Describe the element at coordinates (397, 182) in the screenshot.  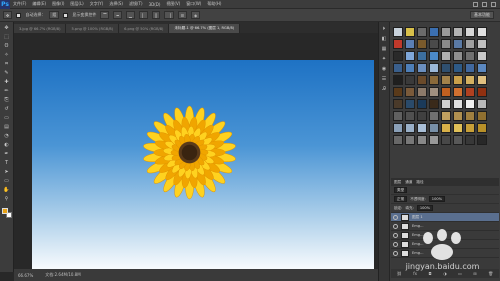
I see `tab-layers: 图层` at that location.